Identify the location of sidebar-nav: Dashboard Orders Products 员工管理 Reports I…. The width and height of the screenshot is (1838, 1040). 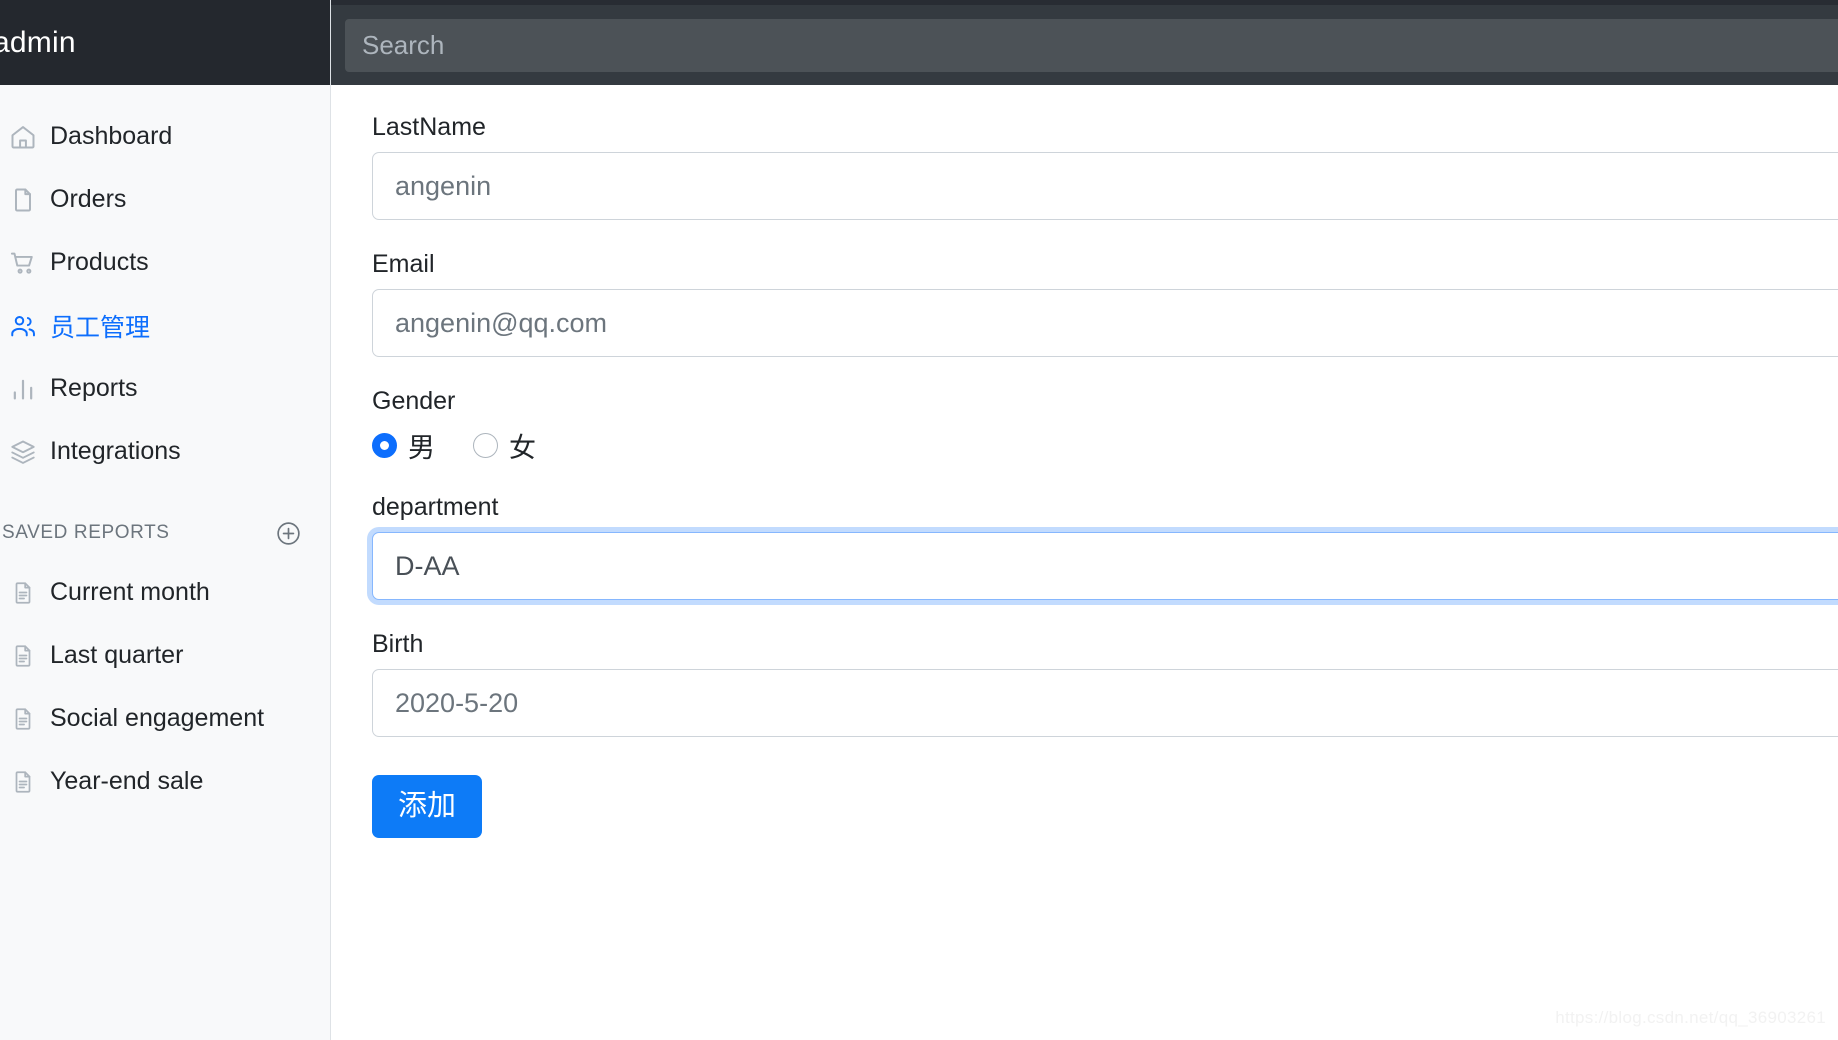
(165, 284).